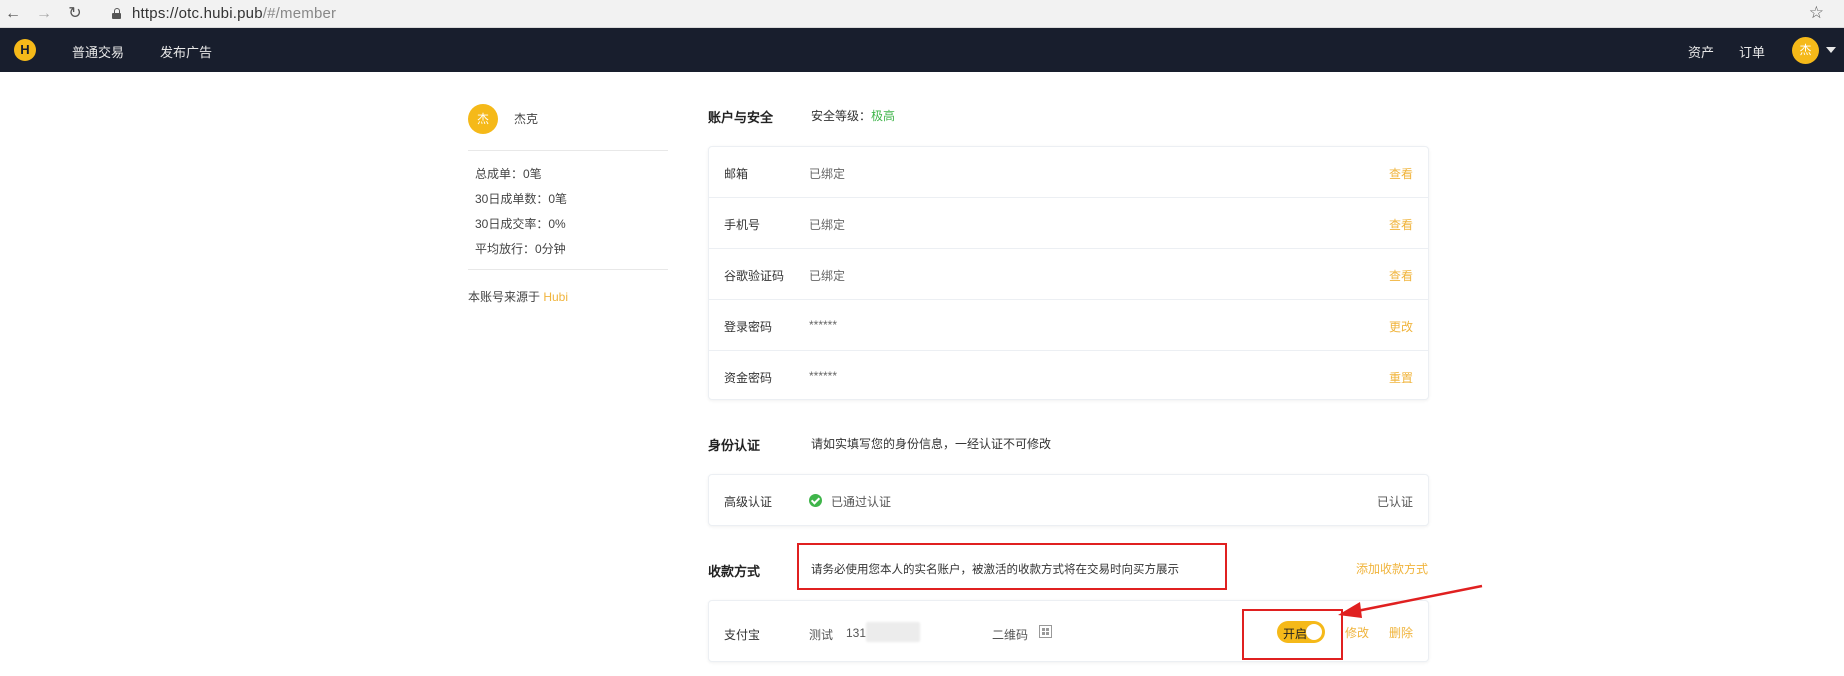 The height and width of the screenshot is (676, 1844). Describe the element at coordinates (1314, 632) in the screenshot. I see `toggle-knob` at that location.